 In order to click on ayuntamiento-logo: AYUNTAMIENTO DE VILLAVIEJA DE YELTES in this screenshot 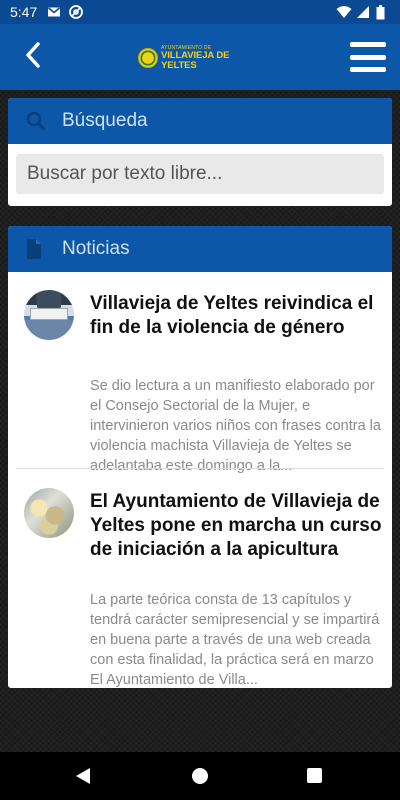, I will do `click(194, 58)`.